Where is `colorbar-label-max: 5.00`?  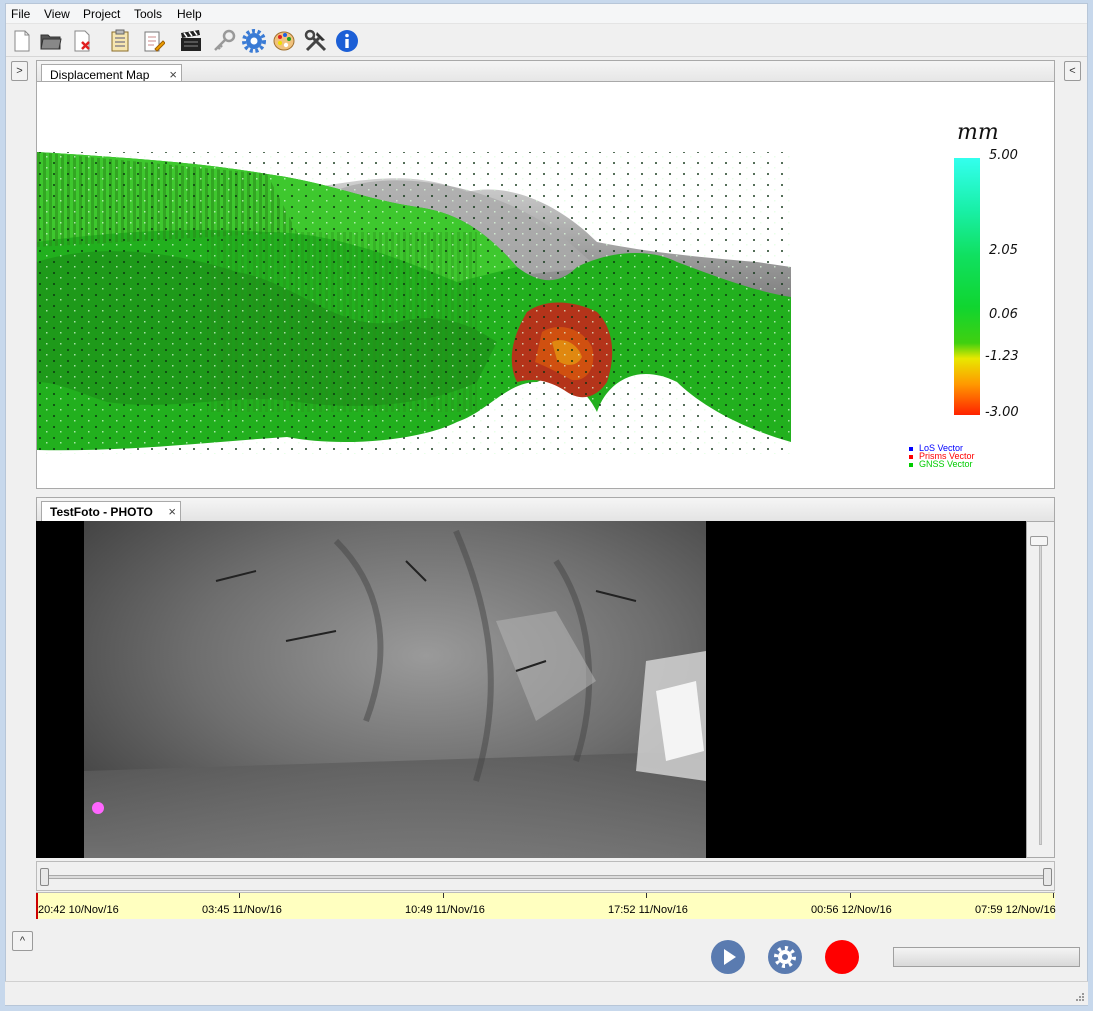 colorbar-label-max: 5.00 is located at coordinates (1003, 155).